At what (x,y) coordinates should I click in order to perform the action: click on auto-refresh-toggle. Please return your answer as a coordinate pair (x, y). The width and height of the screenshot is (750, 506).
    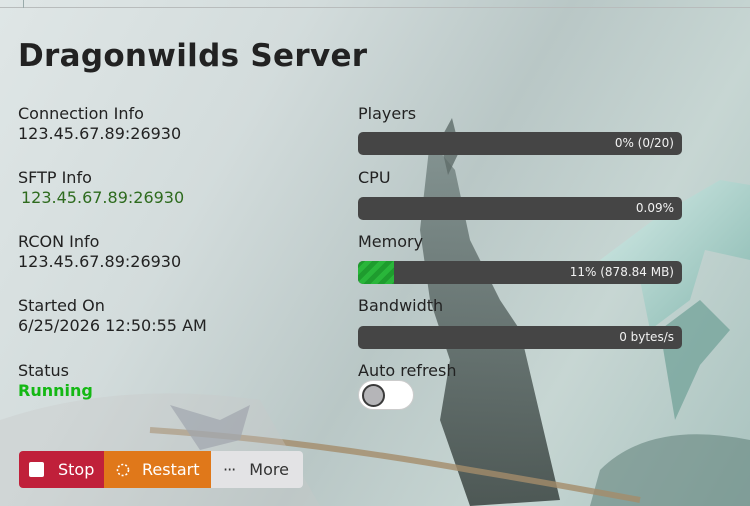
    Looking at the image, I should click on (386, 395).